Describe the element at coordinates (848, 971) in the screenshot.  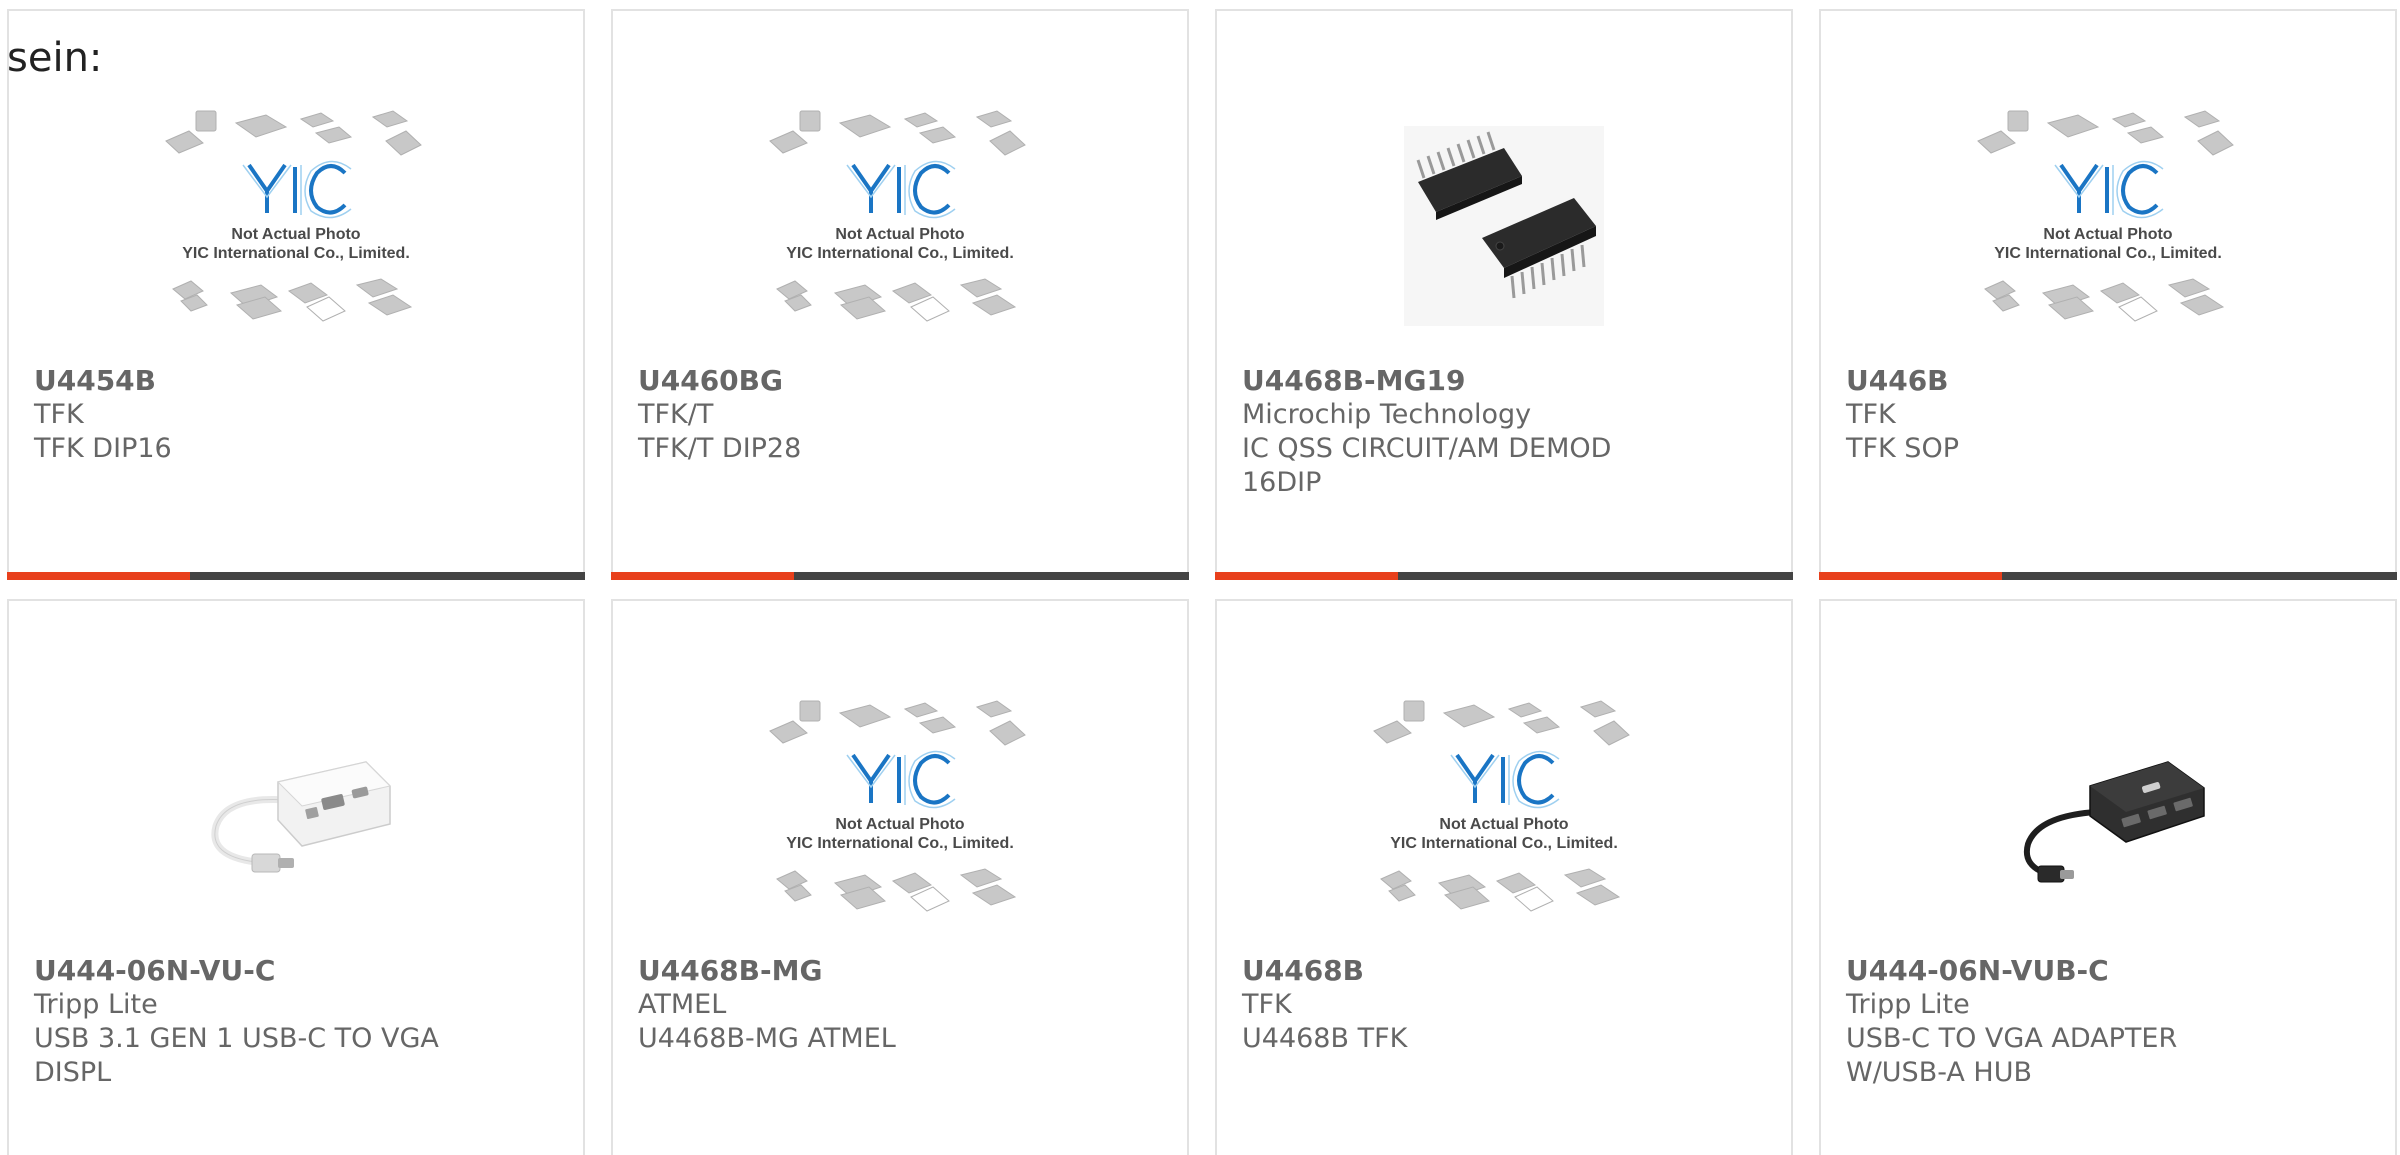
I see `part-number: U4468B-MG` at that location.